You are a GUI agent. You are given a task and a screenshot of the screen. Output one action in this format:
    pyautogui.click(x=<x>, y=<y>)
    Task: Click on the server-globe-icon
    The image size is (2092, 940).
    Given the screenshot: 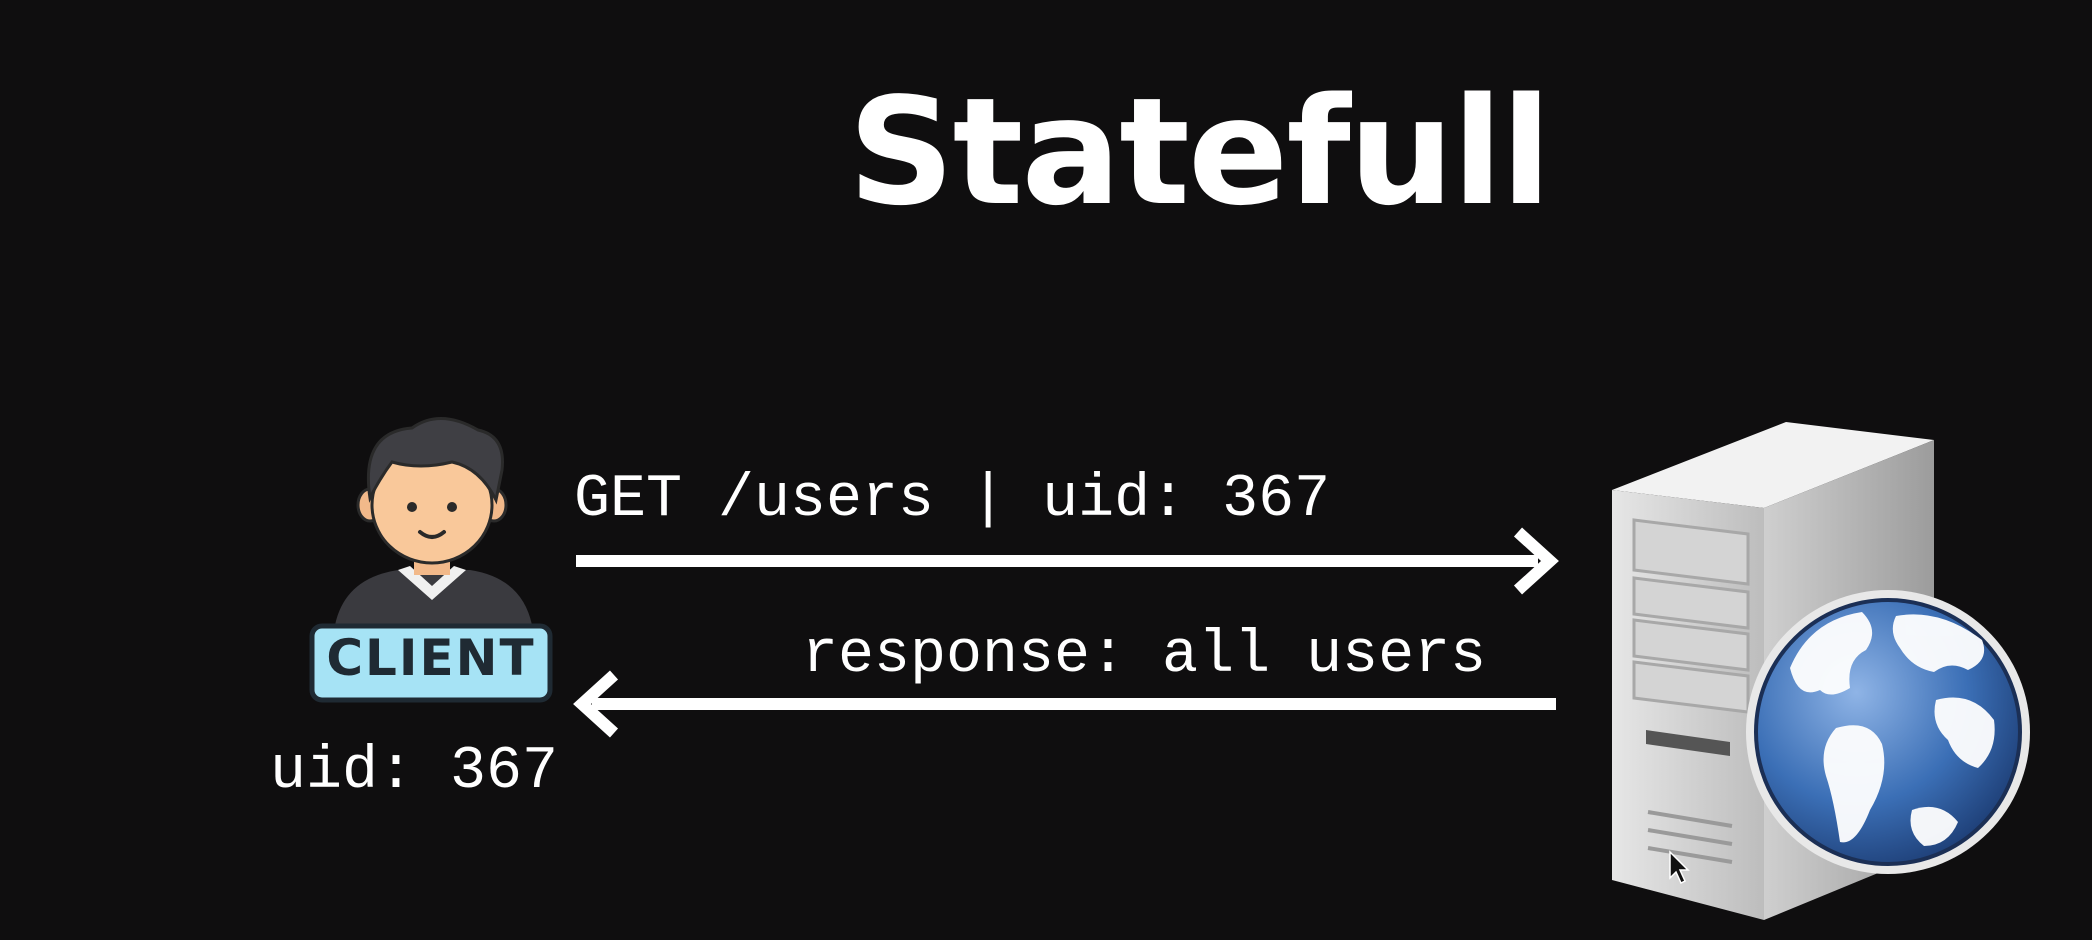 What is the action you would take?
    pyautogui.click(x=1821, y=671)
    